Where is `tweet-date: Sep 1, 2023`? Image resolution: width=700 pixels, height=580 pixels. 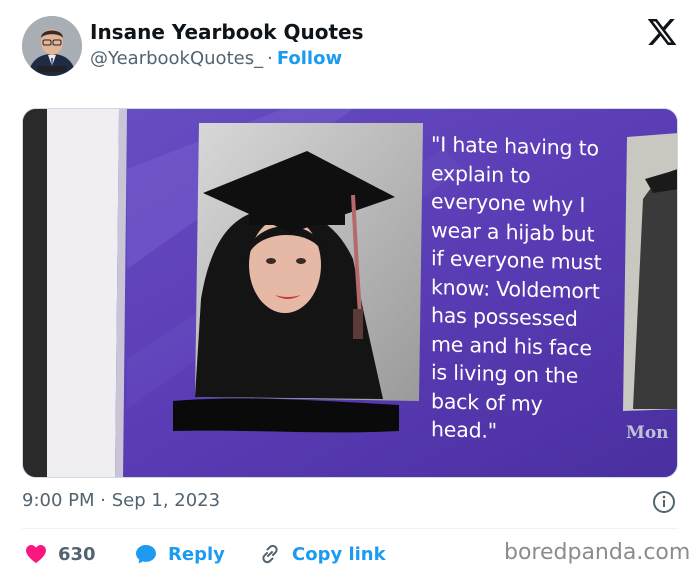
tweet-date: Sep 1, 2023 is located at coordinates (166, 500).